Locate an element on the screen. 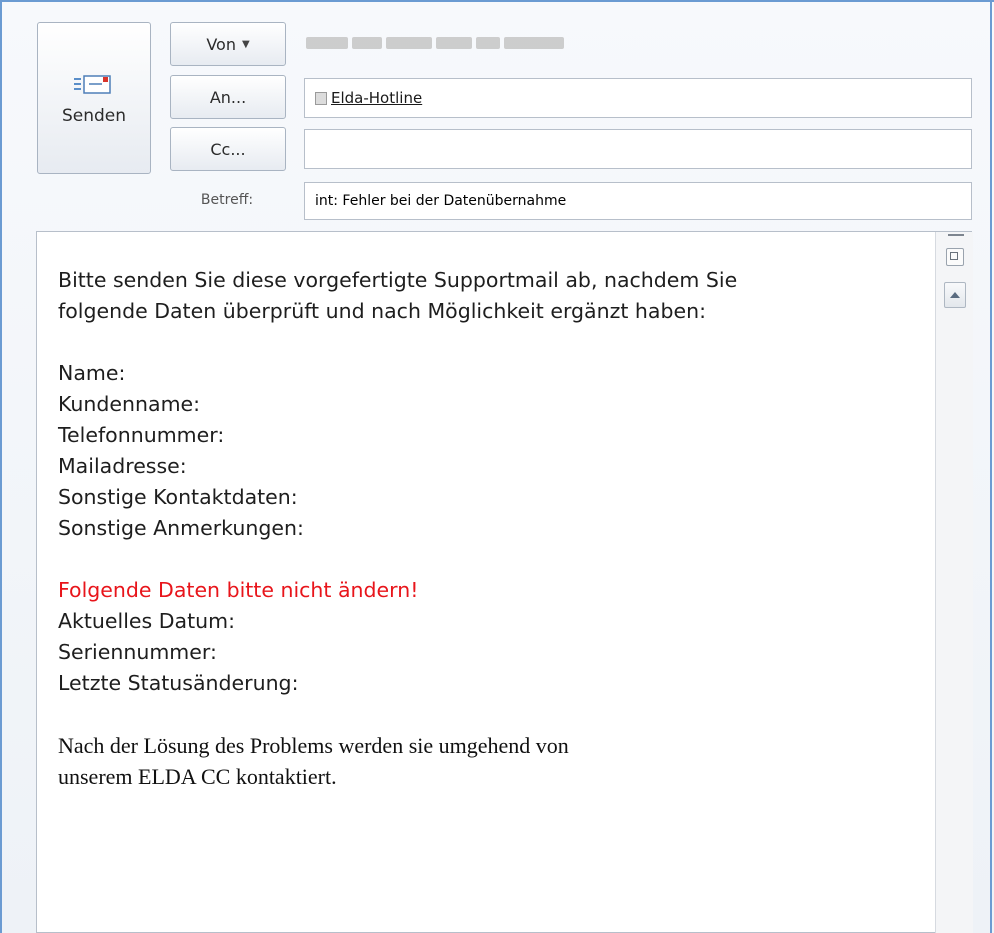  recipient-token: Elda-Hotline is located at coordinates (368, 98).